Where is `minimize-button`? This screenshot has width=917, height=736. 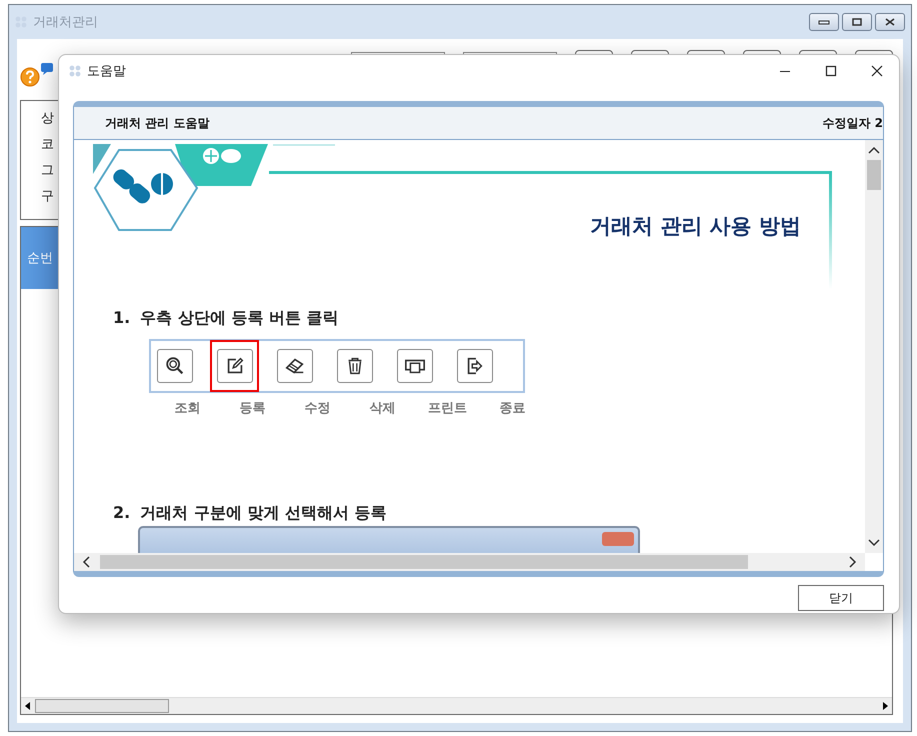
minimize-button is located at coordinates (824, 22).